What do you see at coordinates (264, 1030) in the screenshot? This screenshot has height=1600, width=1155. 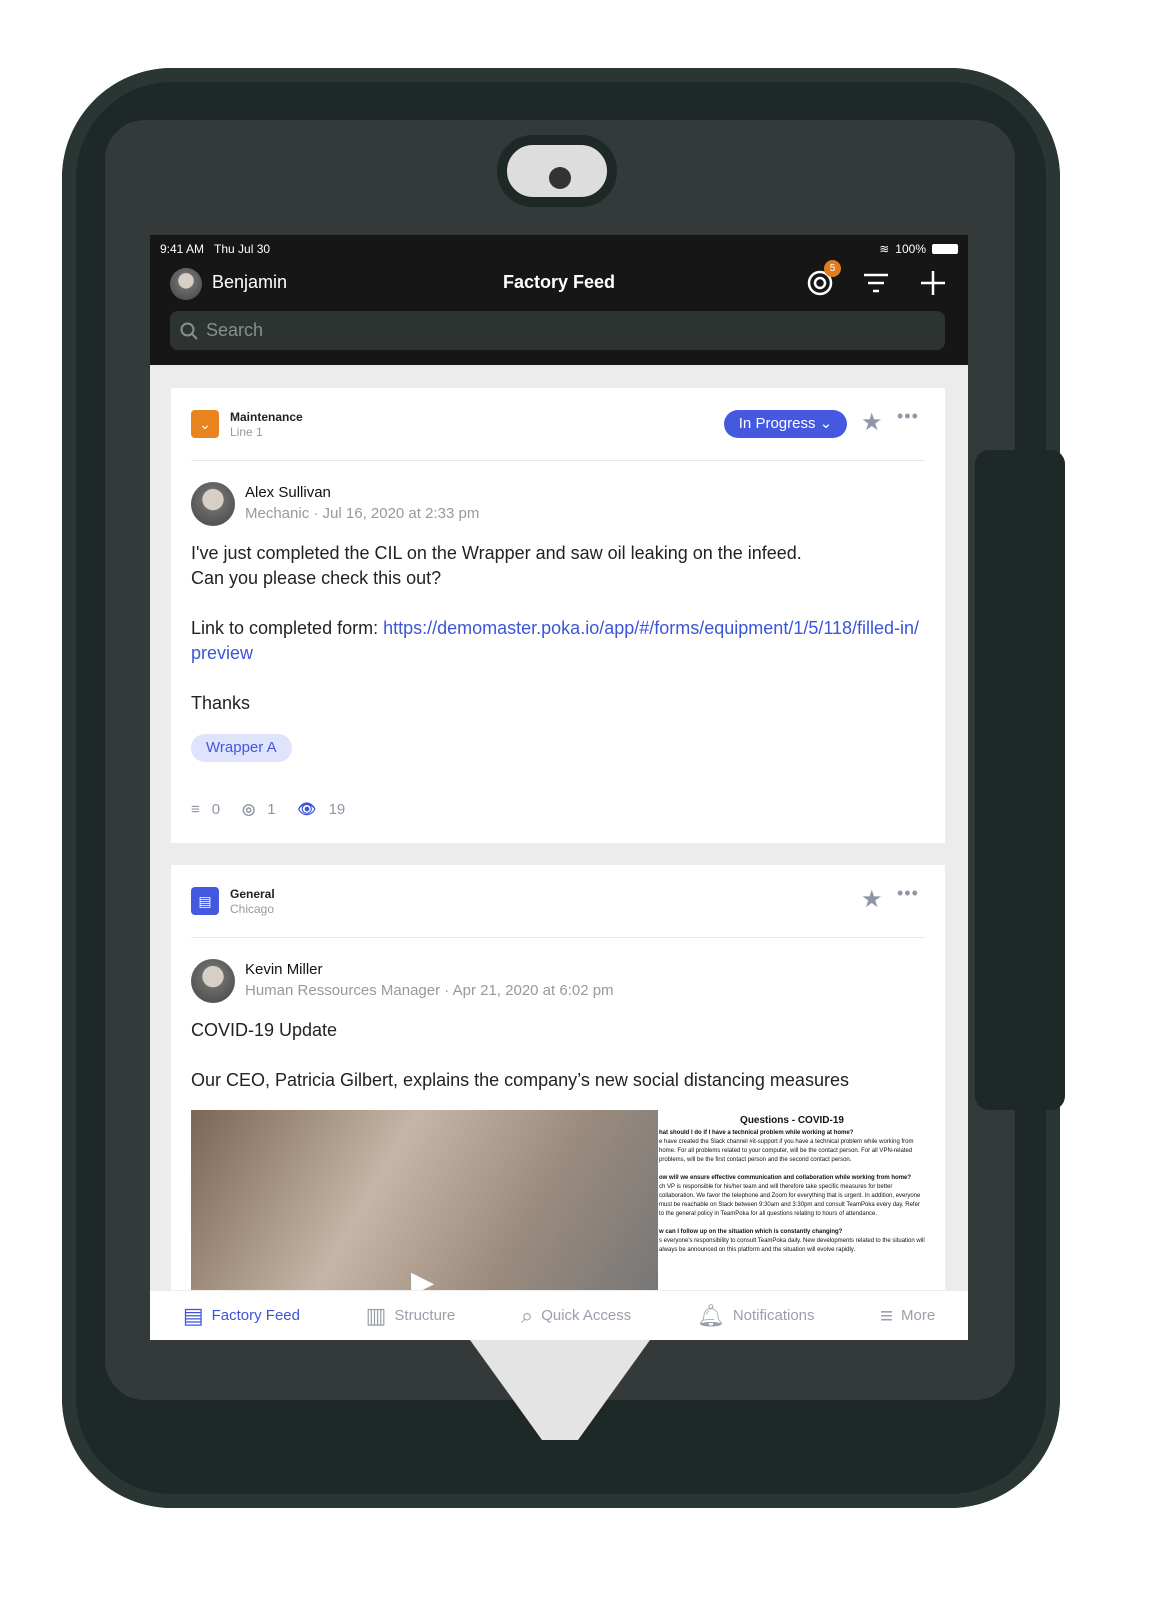 I see `post-title: COVID-19 Update` at bounding box center [264, 1030].